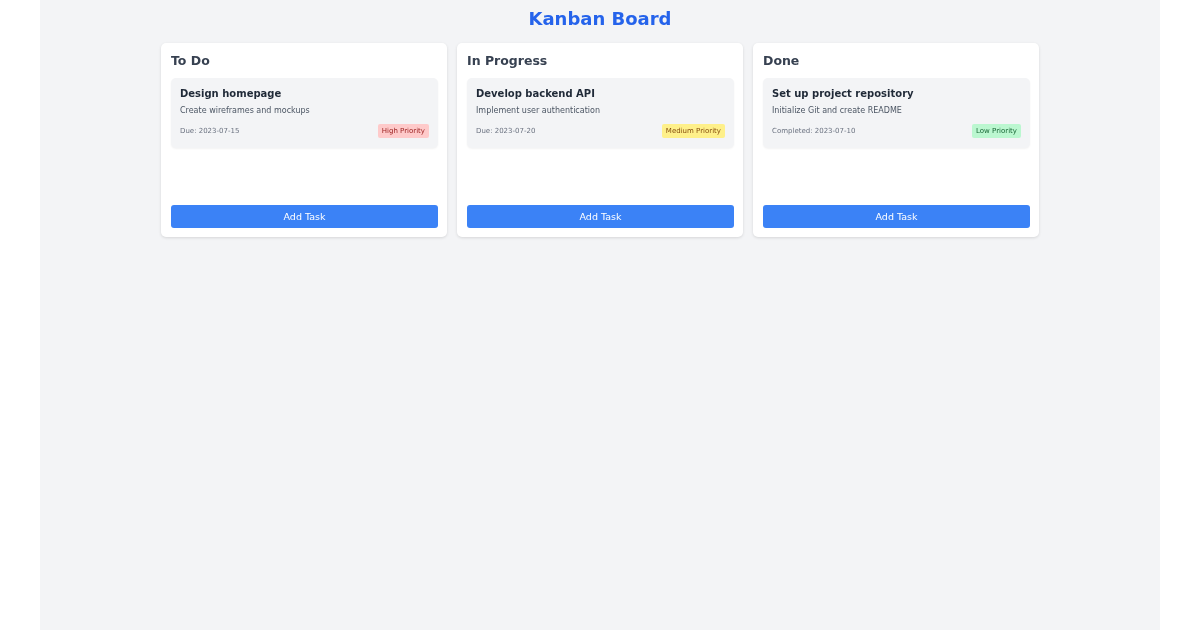 The image size is (1200, 630). Describe the element at coordinates (231, 93) in the screenshot. I see `task-title: Design homepage` at that location.